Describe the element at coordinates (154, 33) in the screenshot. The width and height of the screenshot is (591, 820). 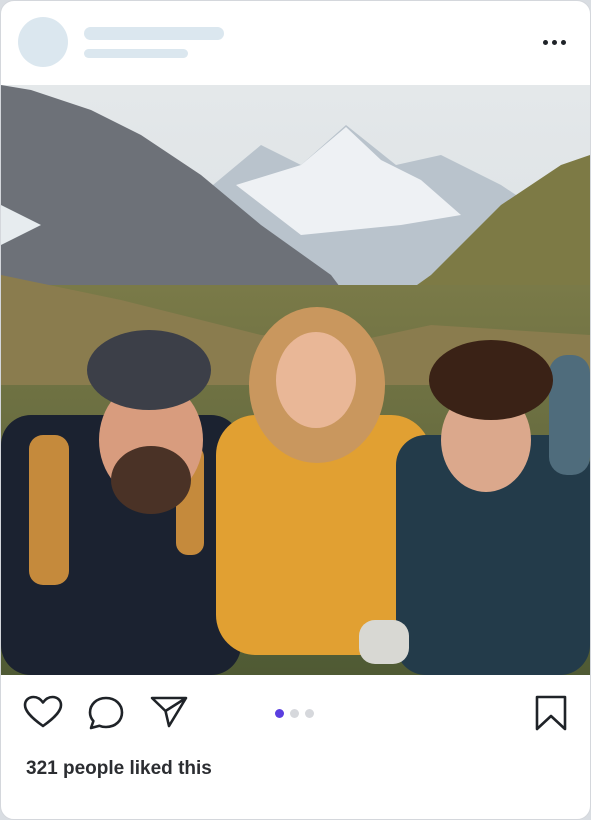
I see `username-placeholder` at that location.